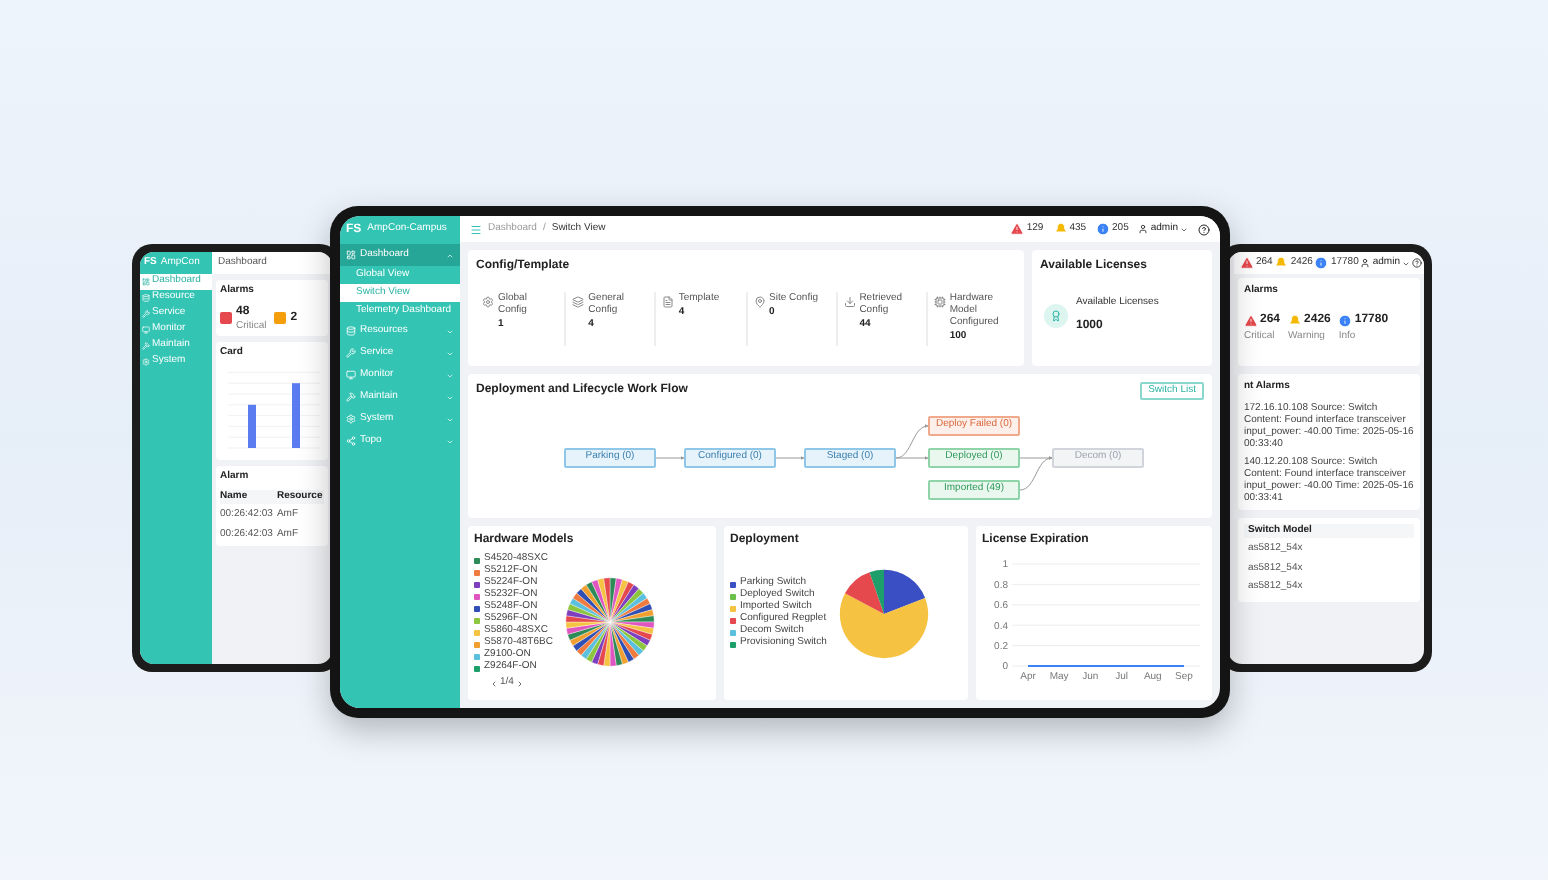  What do you see at coordinates (1056, 315) in the screenshot?
I see `license-icon` at bounding box center [1056, 315].